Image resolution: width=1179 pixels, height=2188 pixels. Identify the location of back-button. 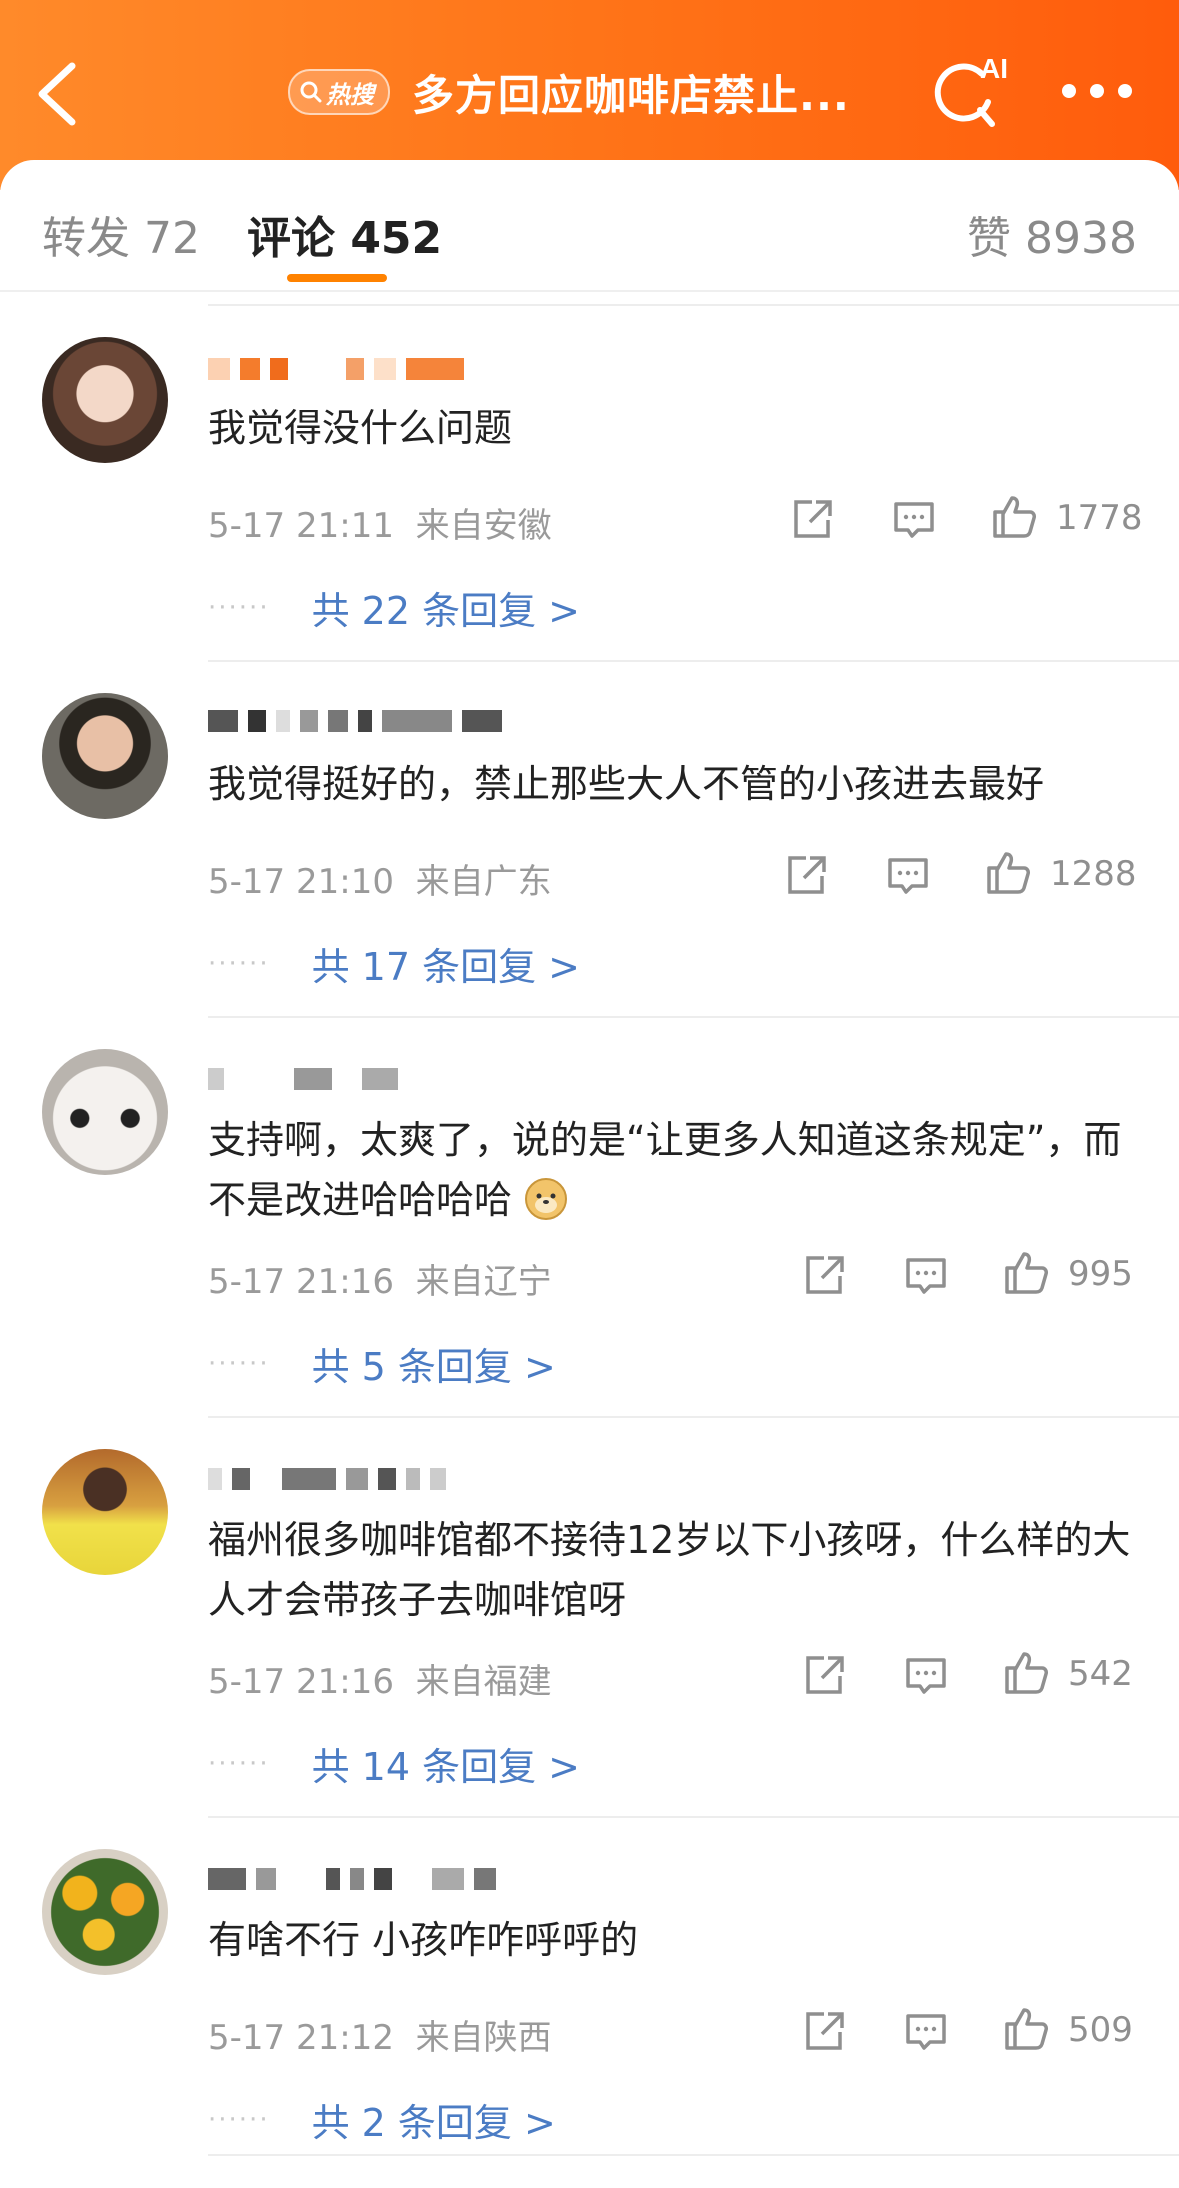
(56, 93).